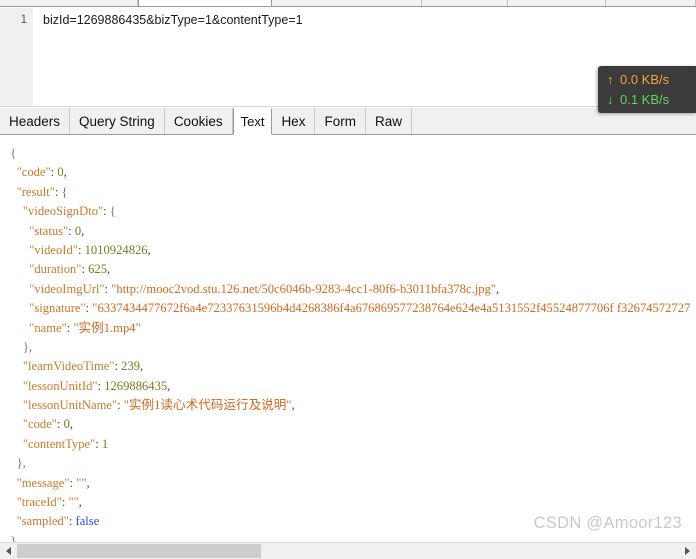  What do you see at coordinates (35, 191) in the screenshot?
I see `json-token: "result"` at bounding box center [35, 191].